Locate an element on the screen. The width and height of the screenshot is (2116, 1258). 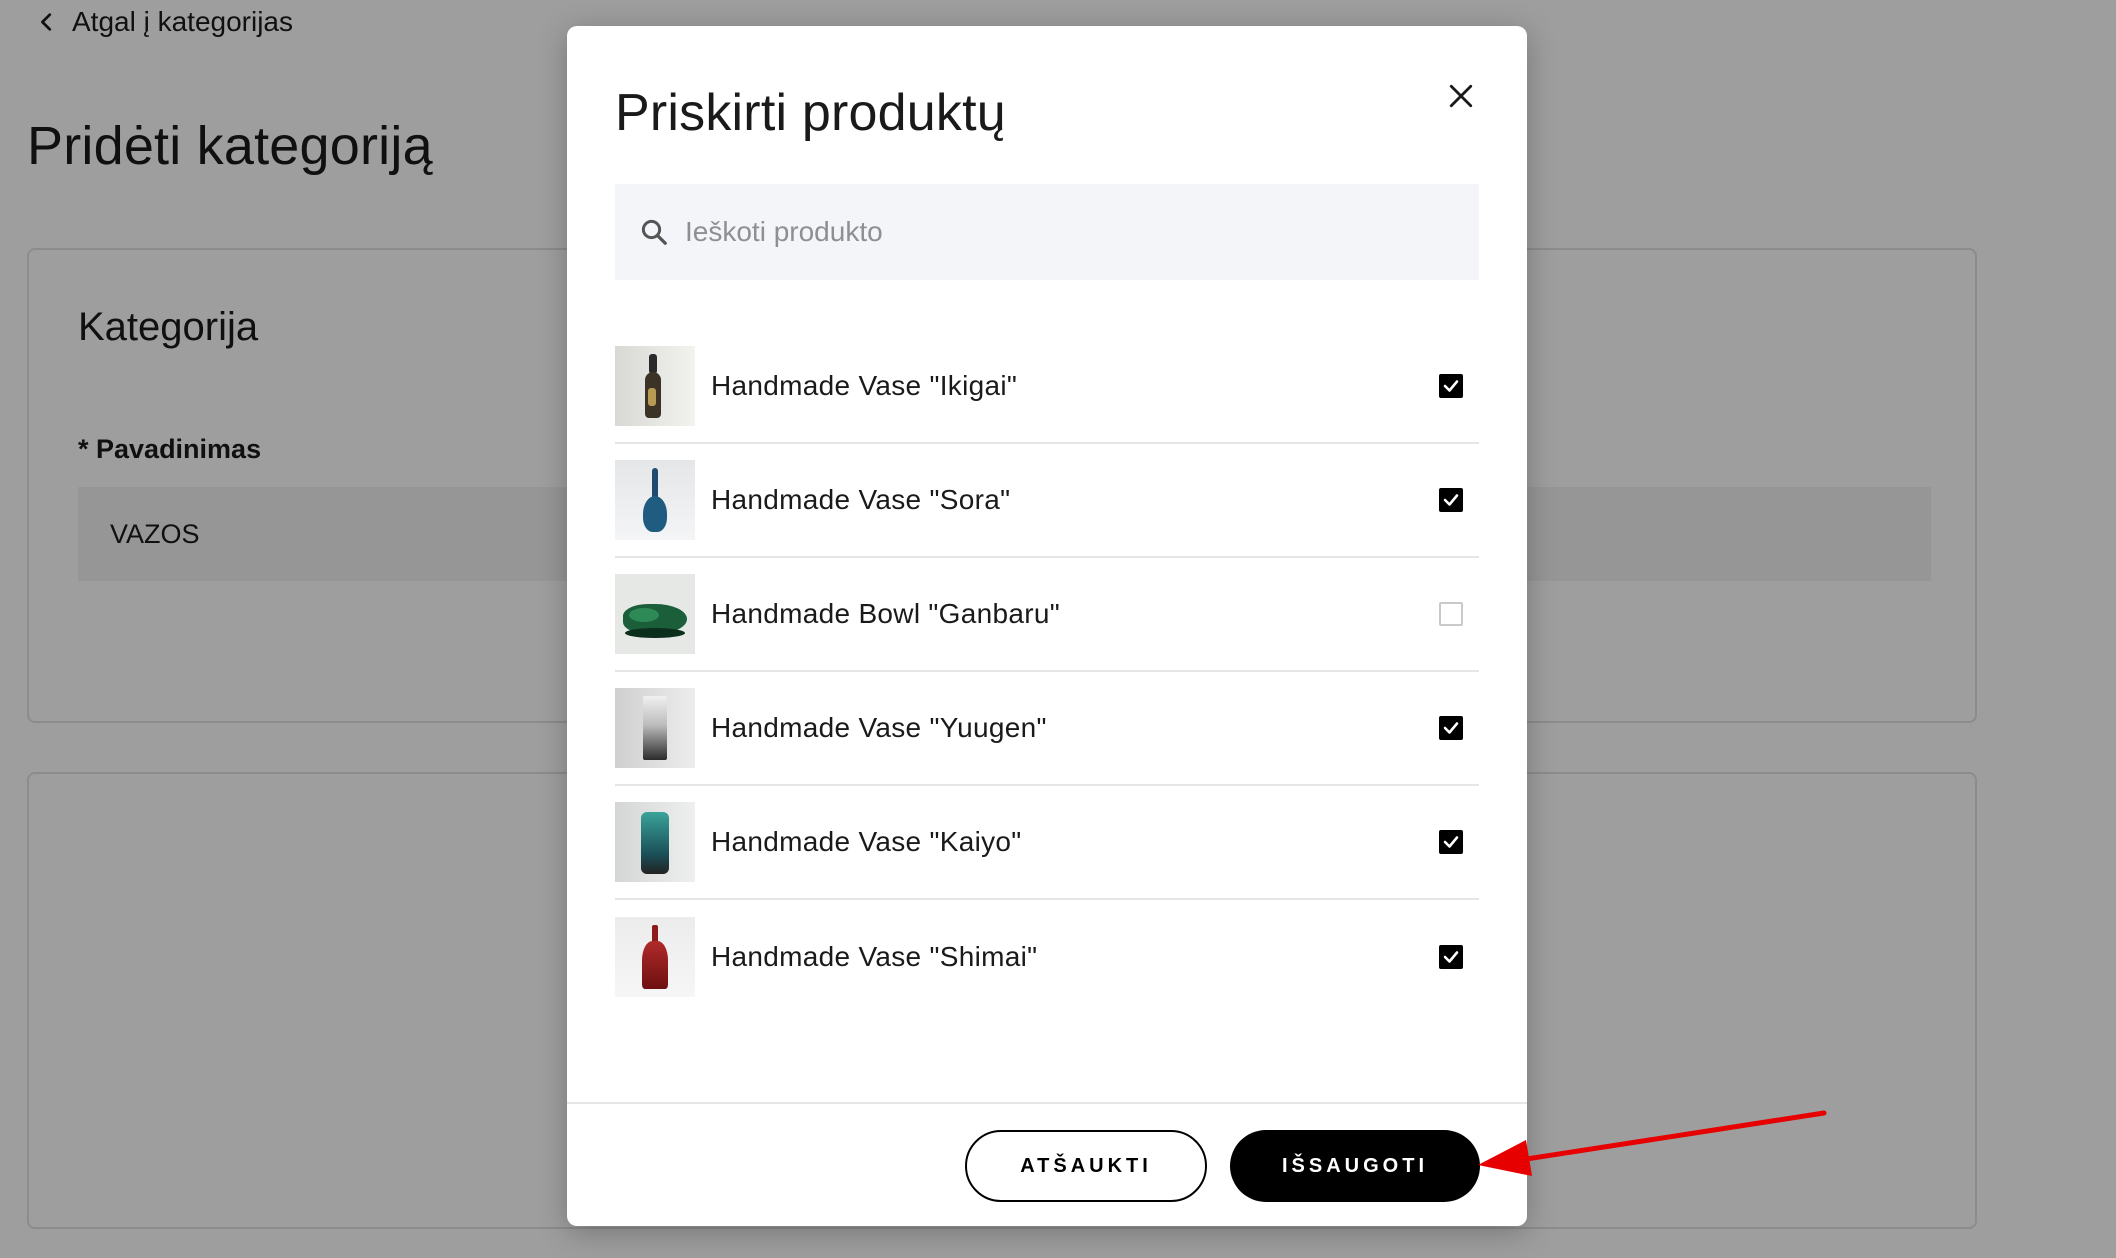
product-row: Handmade Vase "Ikigai" is located at coordinates (1047, 387).